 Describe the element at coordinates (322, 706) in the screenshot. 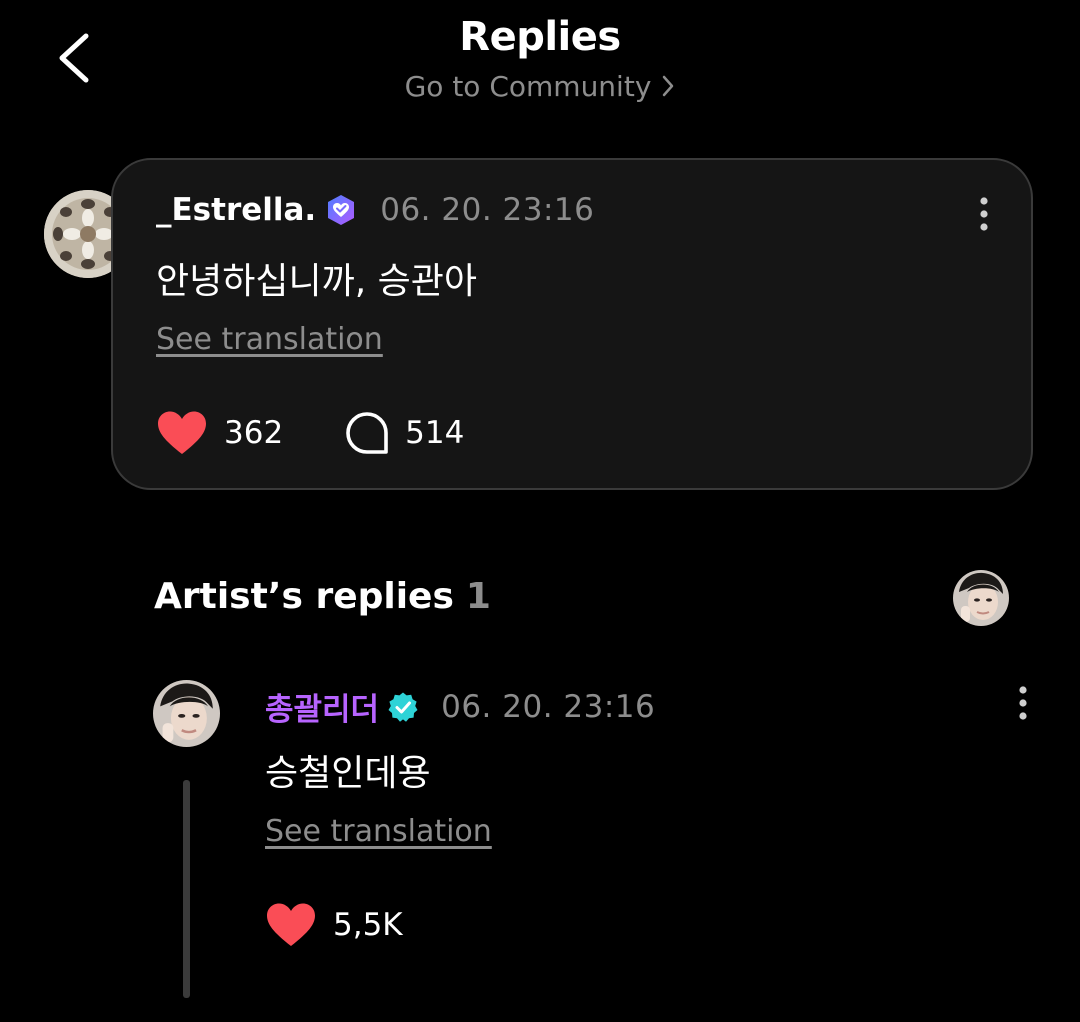

I see `reply-author-name: 총괄리더` at that location.